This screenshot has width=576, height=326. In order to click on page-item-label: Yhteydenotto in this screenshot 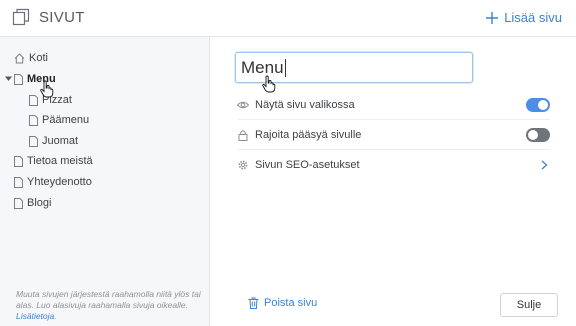, I will do `click(59, 182)`.